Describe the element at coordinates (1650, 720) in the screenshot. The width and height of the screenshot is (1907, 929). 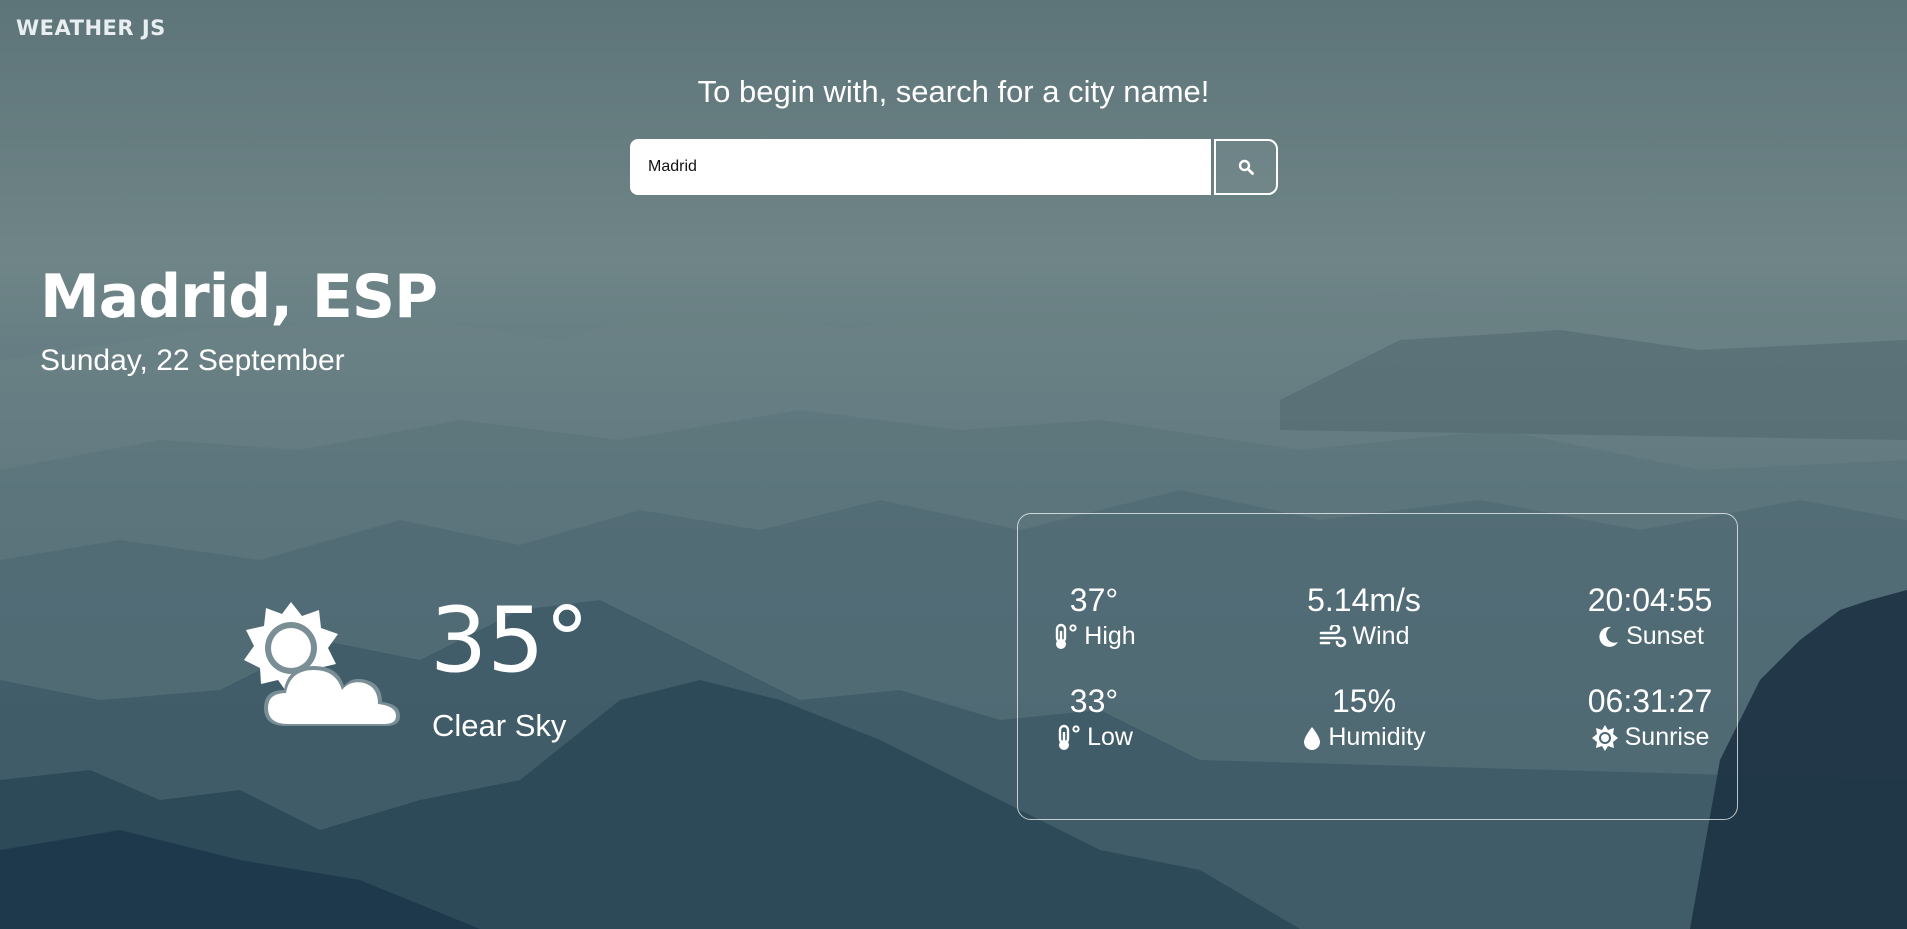
I see `stat-sunrise: 06:31:27 Sunrise` at that location.